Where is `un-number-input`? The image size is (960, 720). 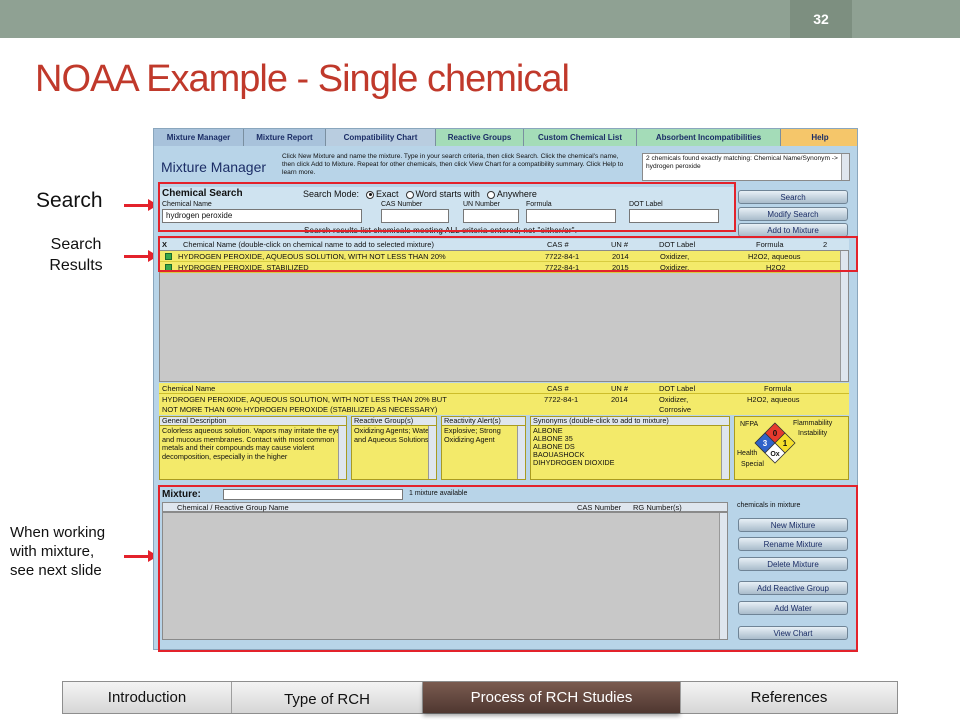
un-number-input is located at coordinates (491, 216).